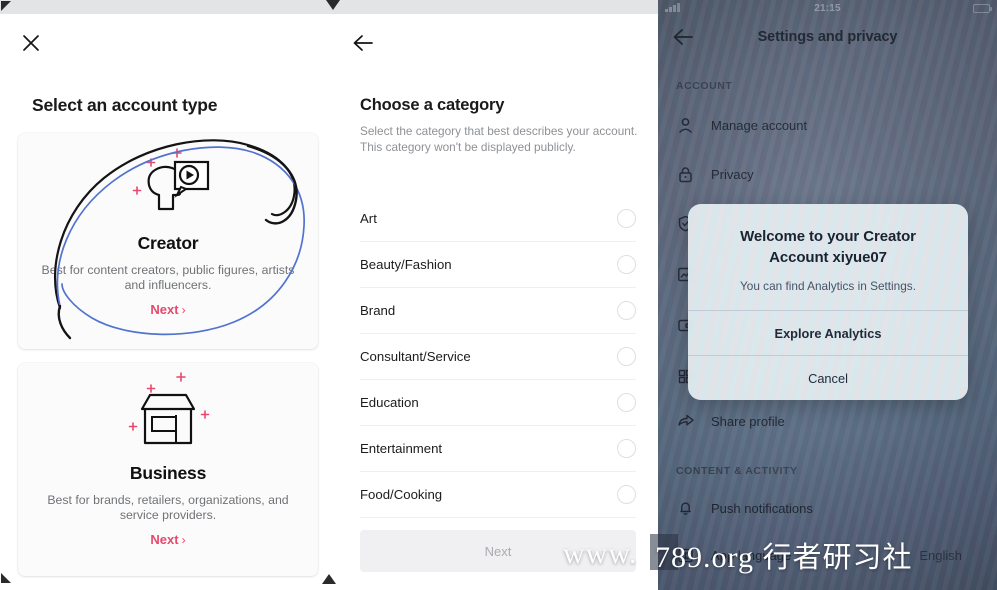 The image size is (997, 590). What do you see at coordinates (7, 577) in the screenshot?
I see `crop-marker-bottom-left` at bounding box center [7, 577].